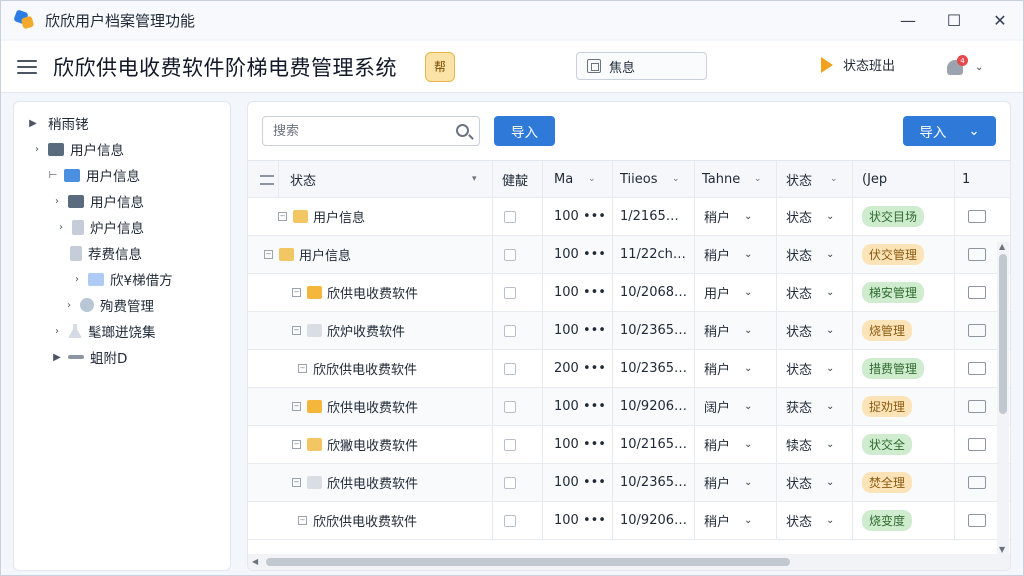 The width and height of the screenshot is (1024, 576). What do you see at coordinates (977, 179) in the screenshot?
I see `column-header-action: 1` at bounding box center [977, 179].